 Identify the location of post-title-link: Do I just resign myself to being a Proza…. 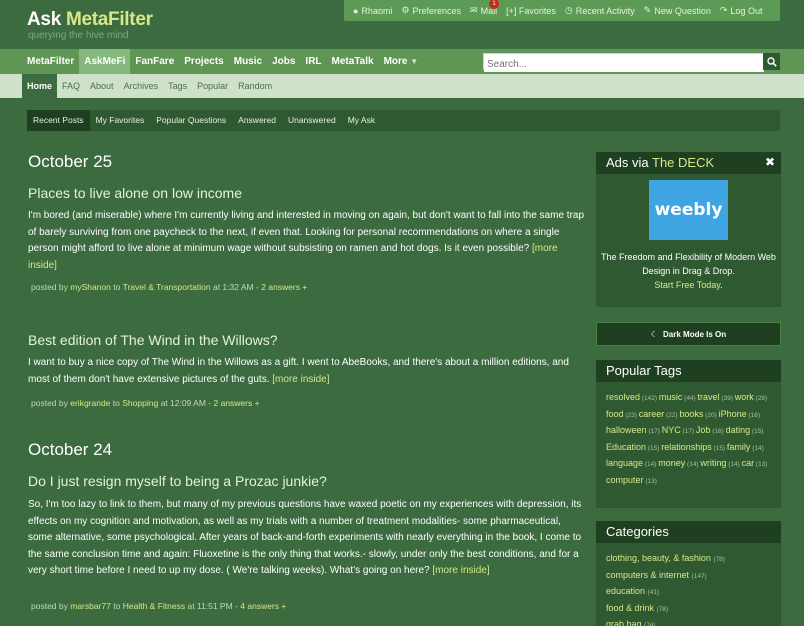
(177, 481).